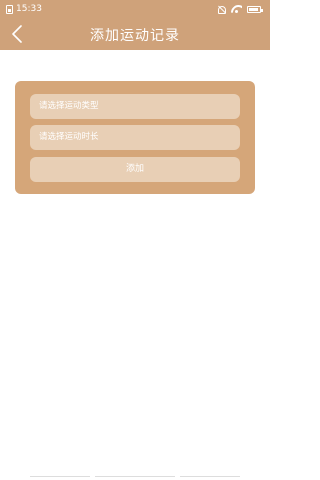 Image resolution: width=320 pixels, height=480 pixels. I want to click on top-bar: 15:33 添加运动记录, so click(135, 25).